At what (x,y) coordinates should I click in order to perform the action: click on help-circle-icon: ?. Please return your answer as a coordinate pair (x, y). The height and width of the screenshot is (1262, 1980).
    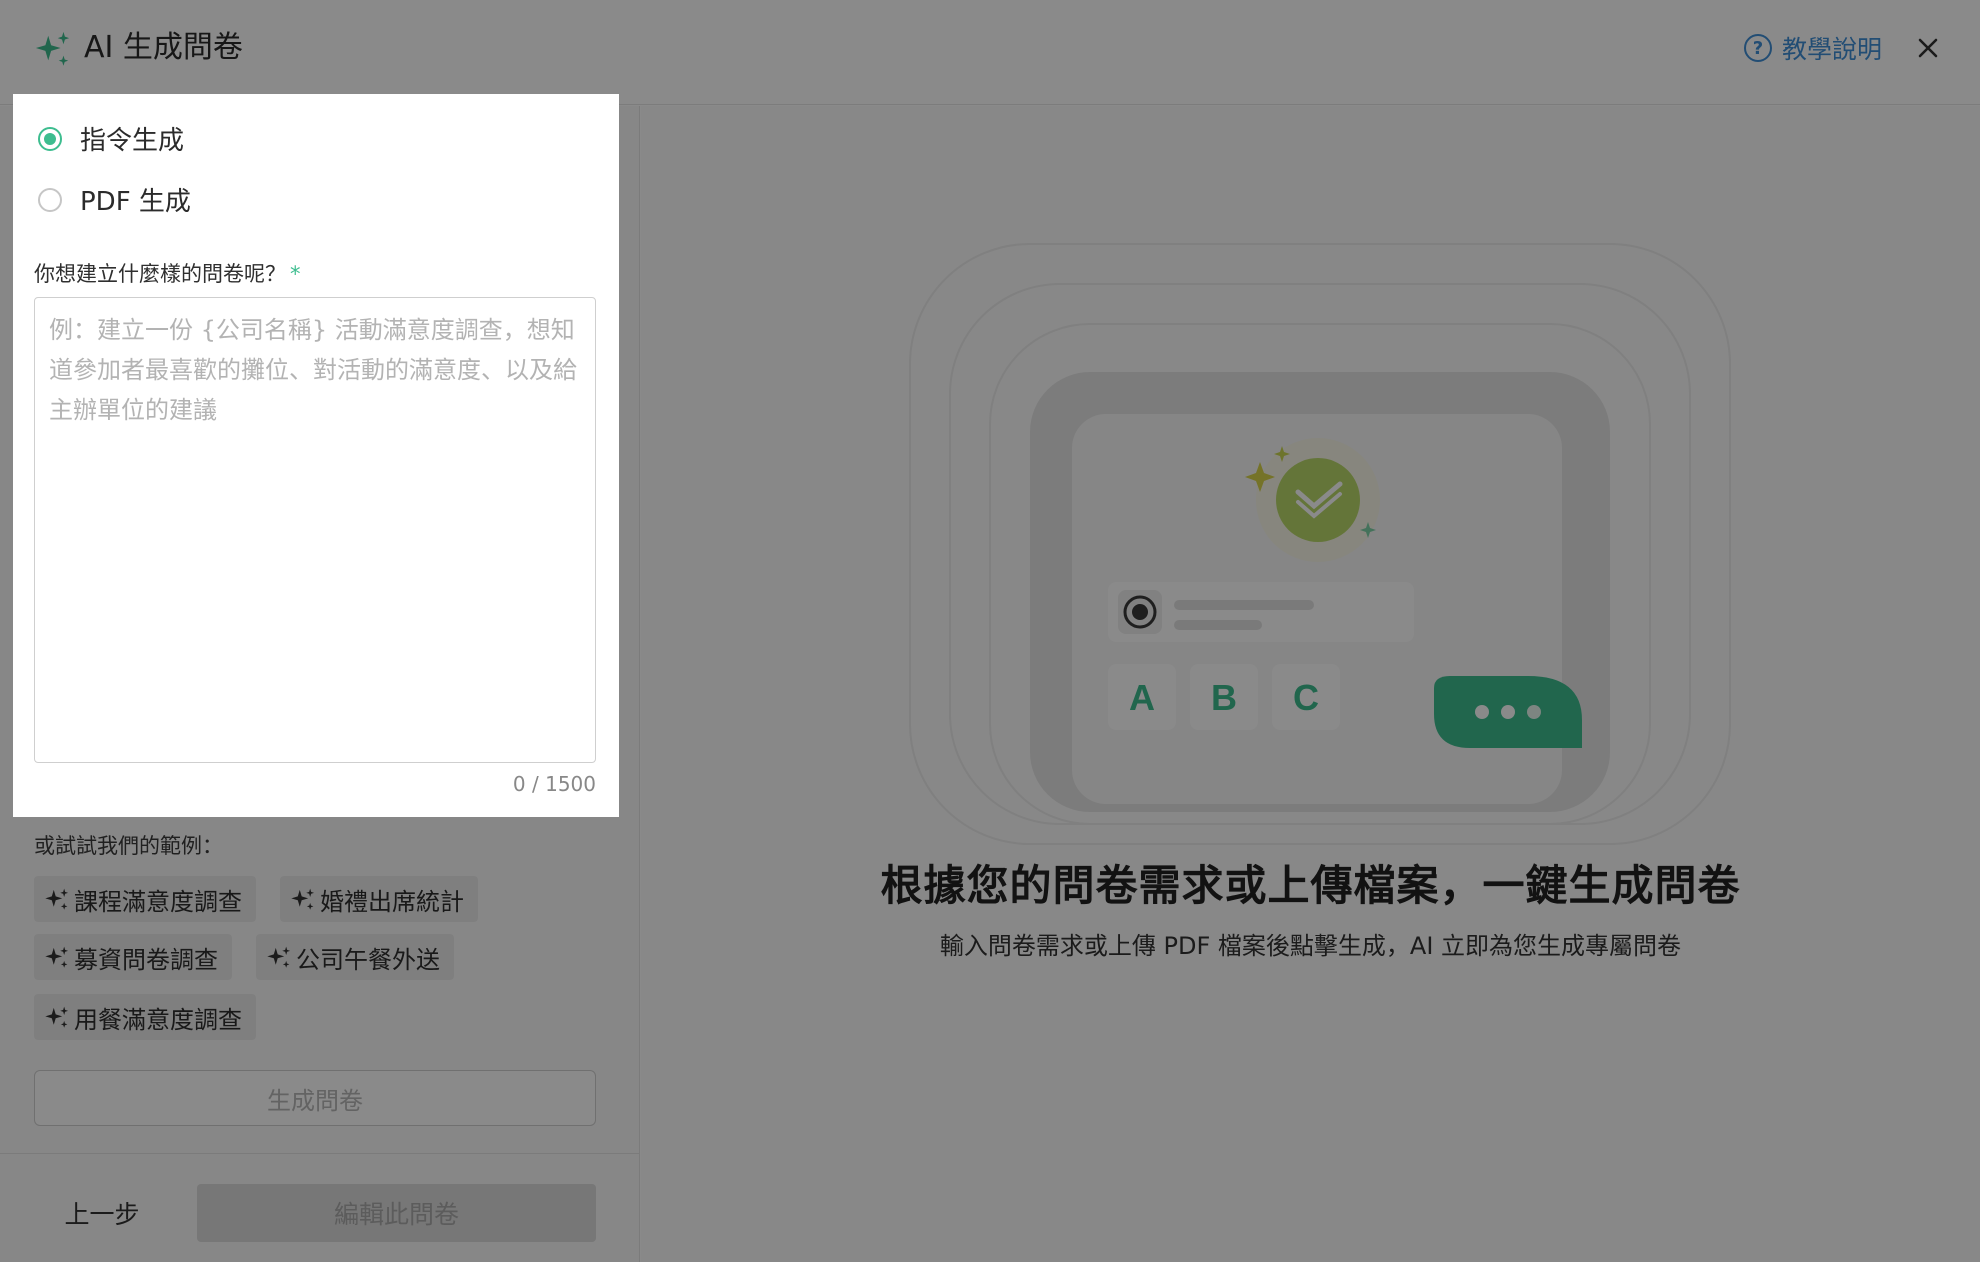
    Looking at the image, I should click on (1758, 48).